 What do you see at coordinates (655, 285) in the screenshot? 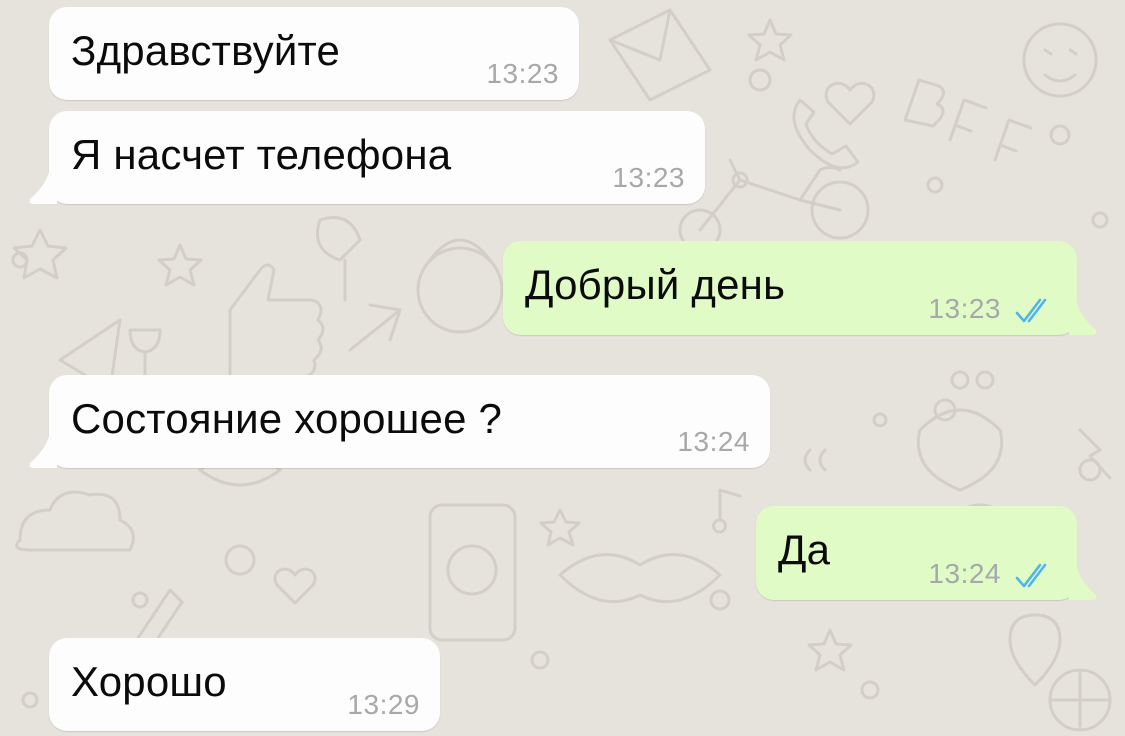
I see `message-text: Добрый день` at bounding box center [655, 285].